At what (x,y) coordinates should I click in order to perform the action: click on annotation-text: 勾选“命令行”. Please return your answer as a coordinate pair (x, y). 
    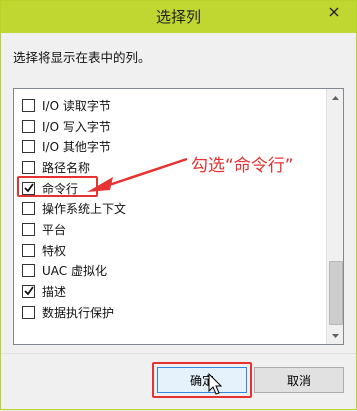
    Looking at the image, I should click on (242, 166).